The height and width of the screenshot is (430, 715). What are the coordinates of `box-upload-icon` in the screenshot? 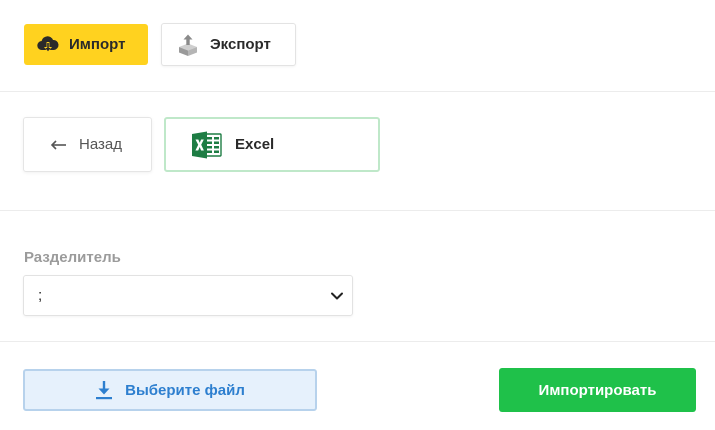 It's located at (188, 45).